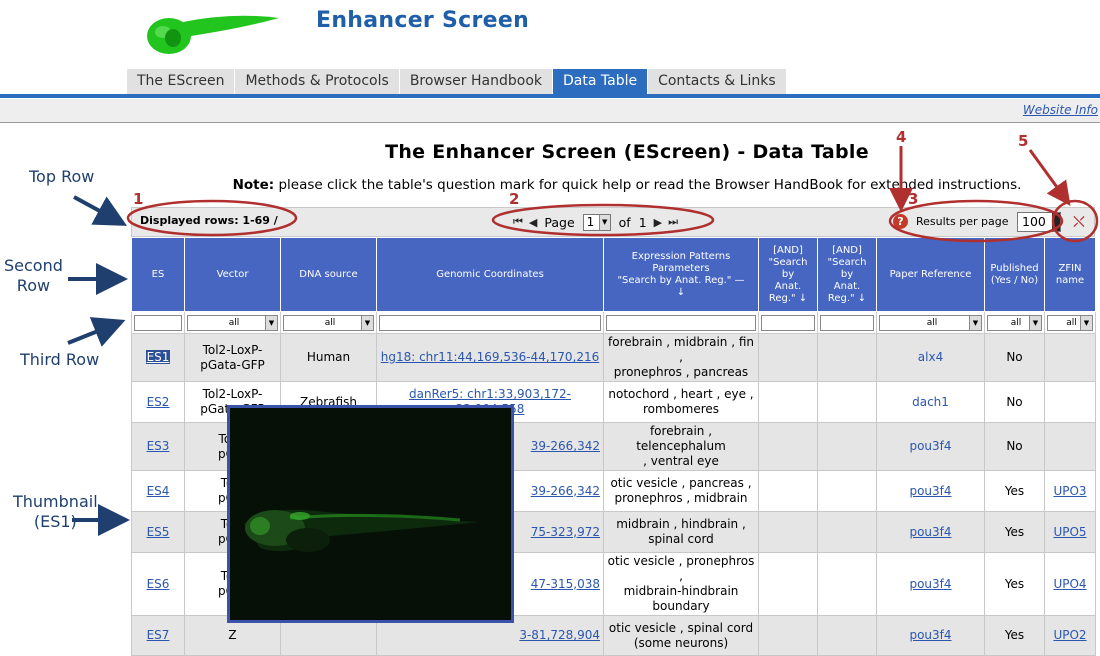 The width and height of the screenshot is (1100, 656). What do you see at coordinates (624, 222) in the screenshot?
I see `of-label: of` at bounding box center [624, 222].